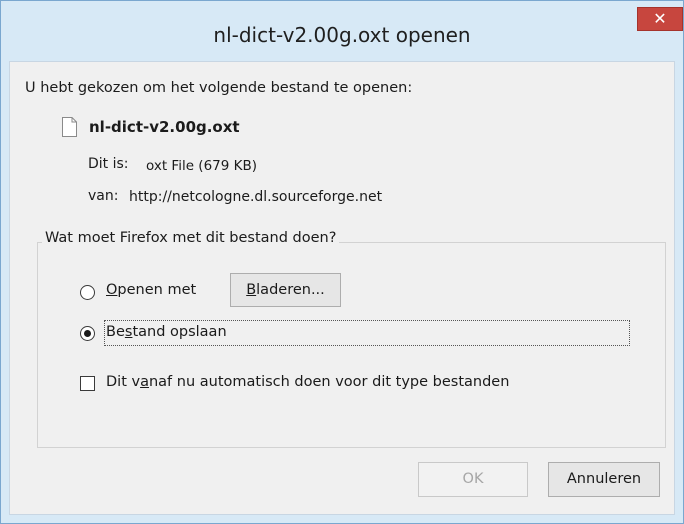  I want to click on file-name: nl-dict-v2.00g.oxt, so click(164, 127).